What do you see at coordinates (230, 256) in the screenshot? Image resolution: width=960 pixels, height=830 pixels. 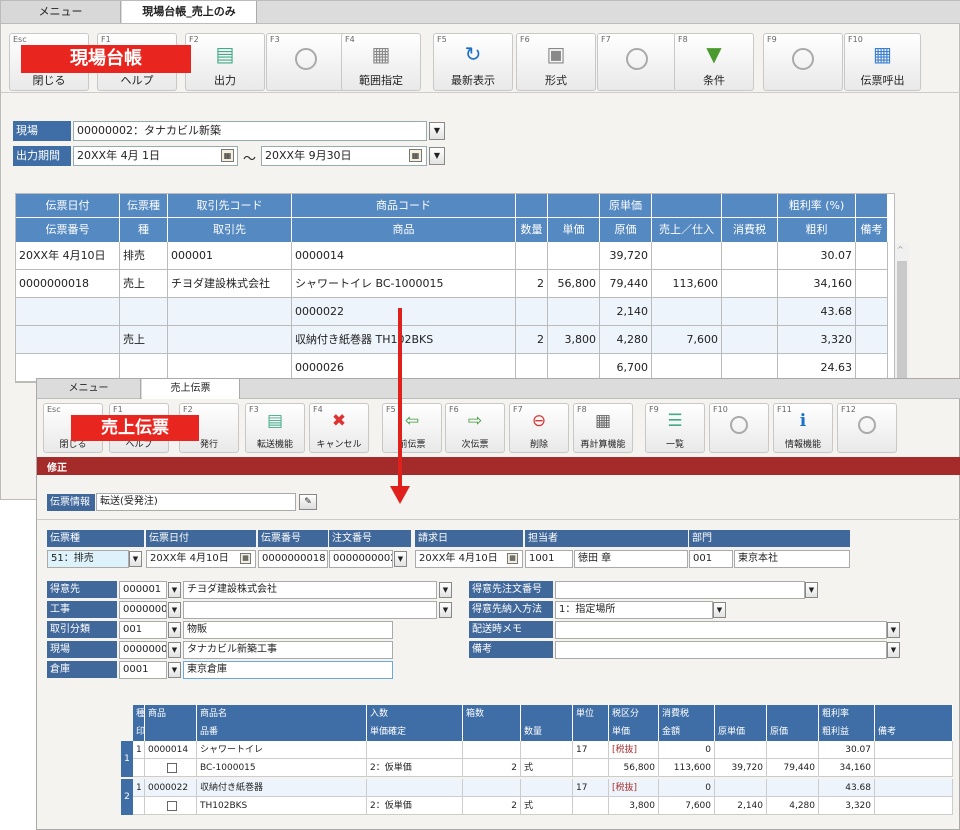 I see `table-cell: 000001` at bounding box center [230, 256].